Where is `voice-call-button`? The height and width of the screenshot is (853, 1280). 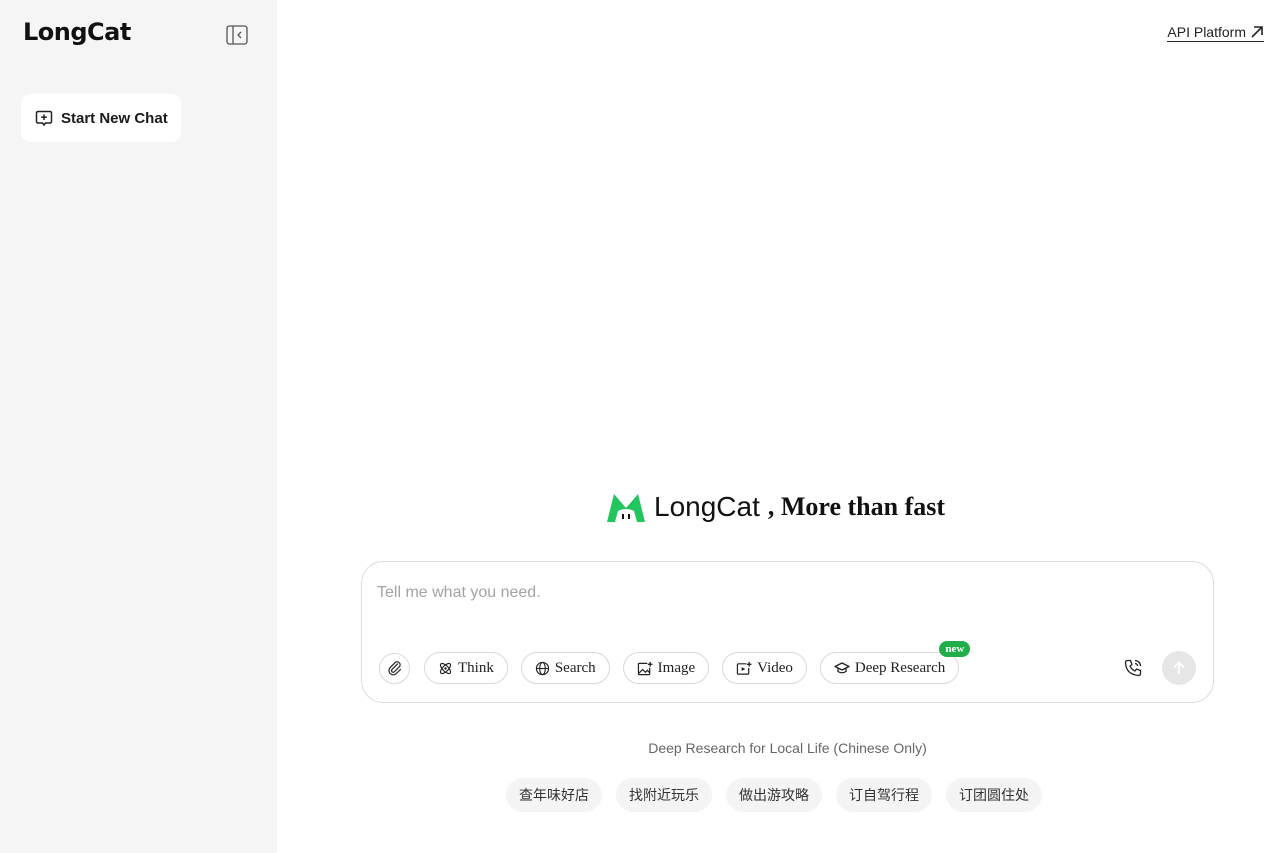
voice-call-button is located at coordinates (1133, 668).